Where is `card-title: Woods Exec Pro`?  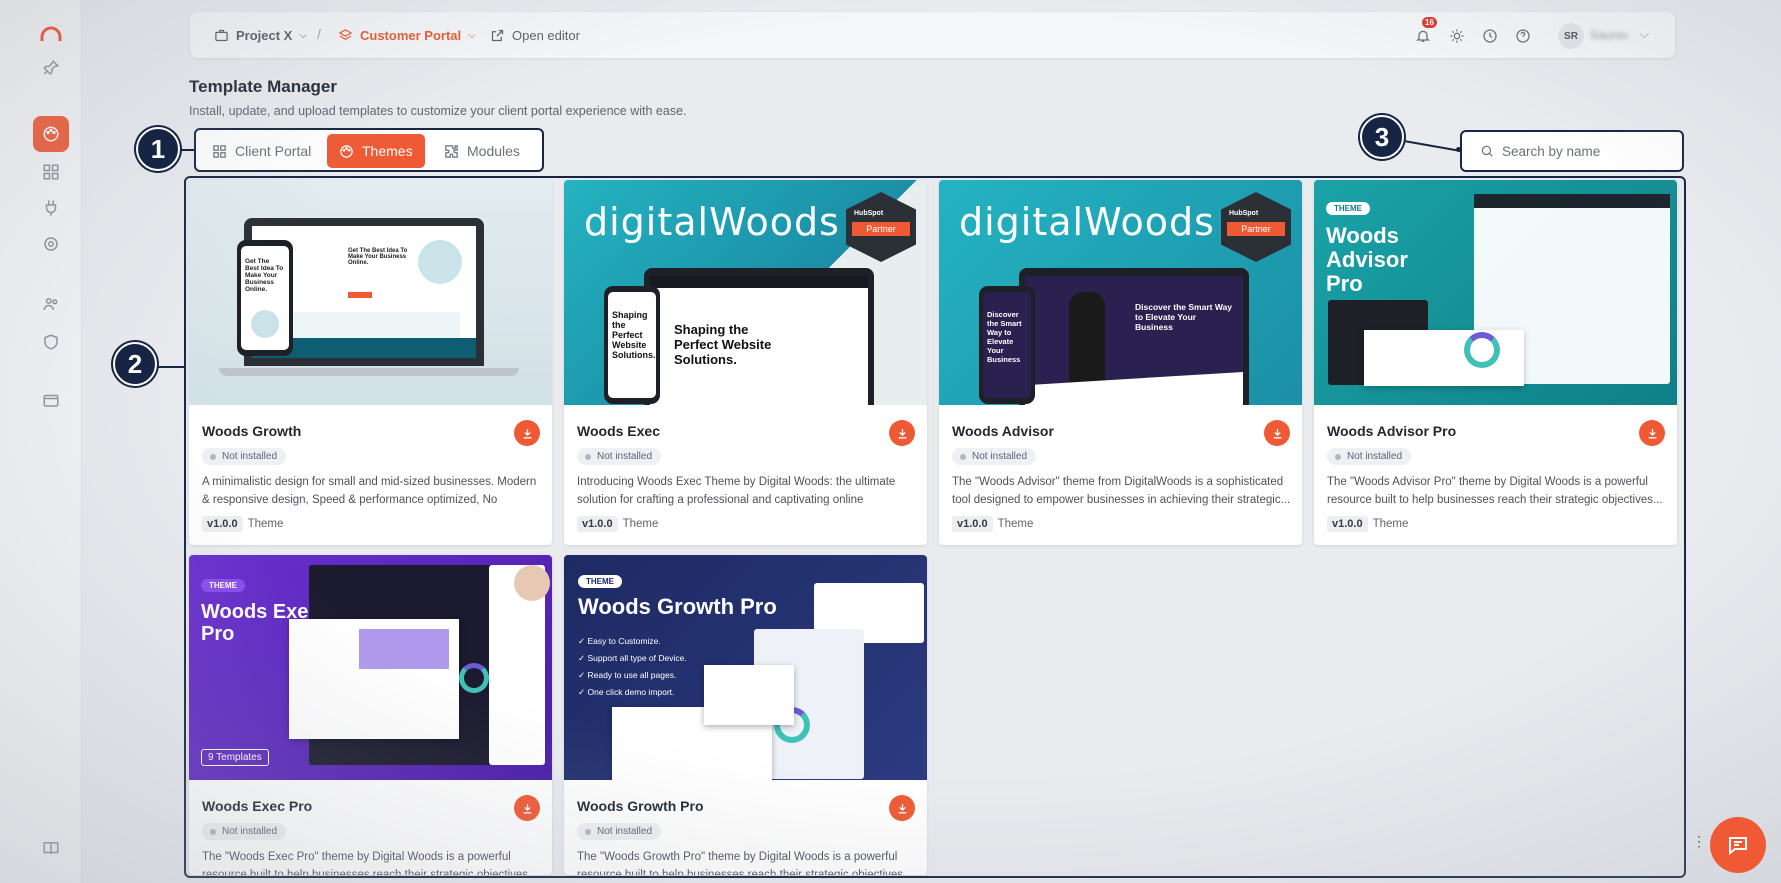
card-title: Woods Exec Pro is located at coordinates (257, 806).